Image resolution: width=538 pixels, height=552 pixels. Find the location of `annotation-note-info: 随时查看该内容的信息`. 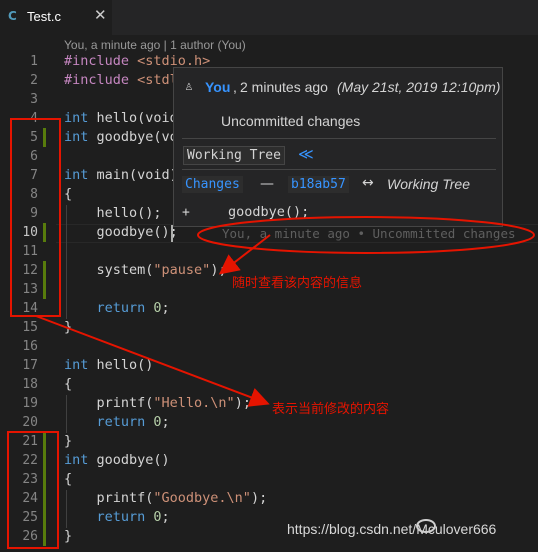

annotation-note-info: 随时查看该内容的信息 is located at coordinates (297, 283).